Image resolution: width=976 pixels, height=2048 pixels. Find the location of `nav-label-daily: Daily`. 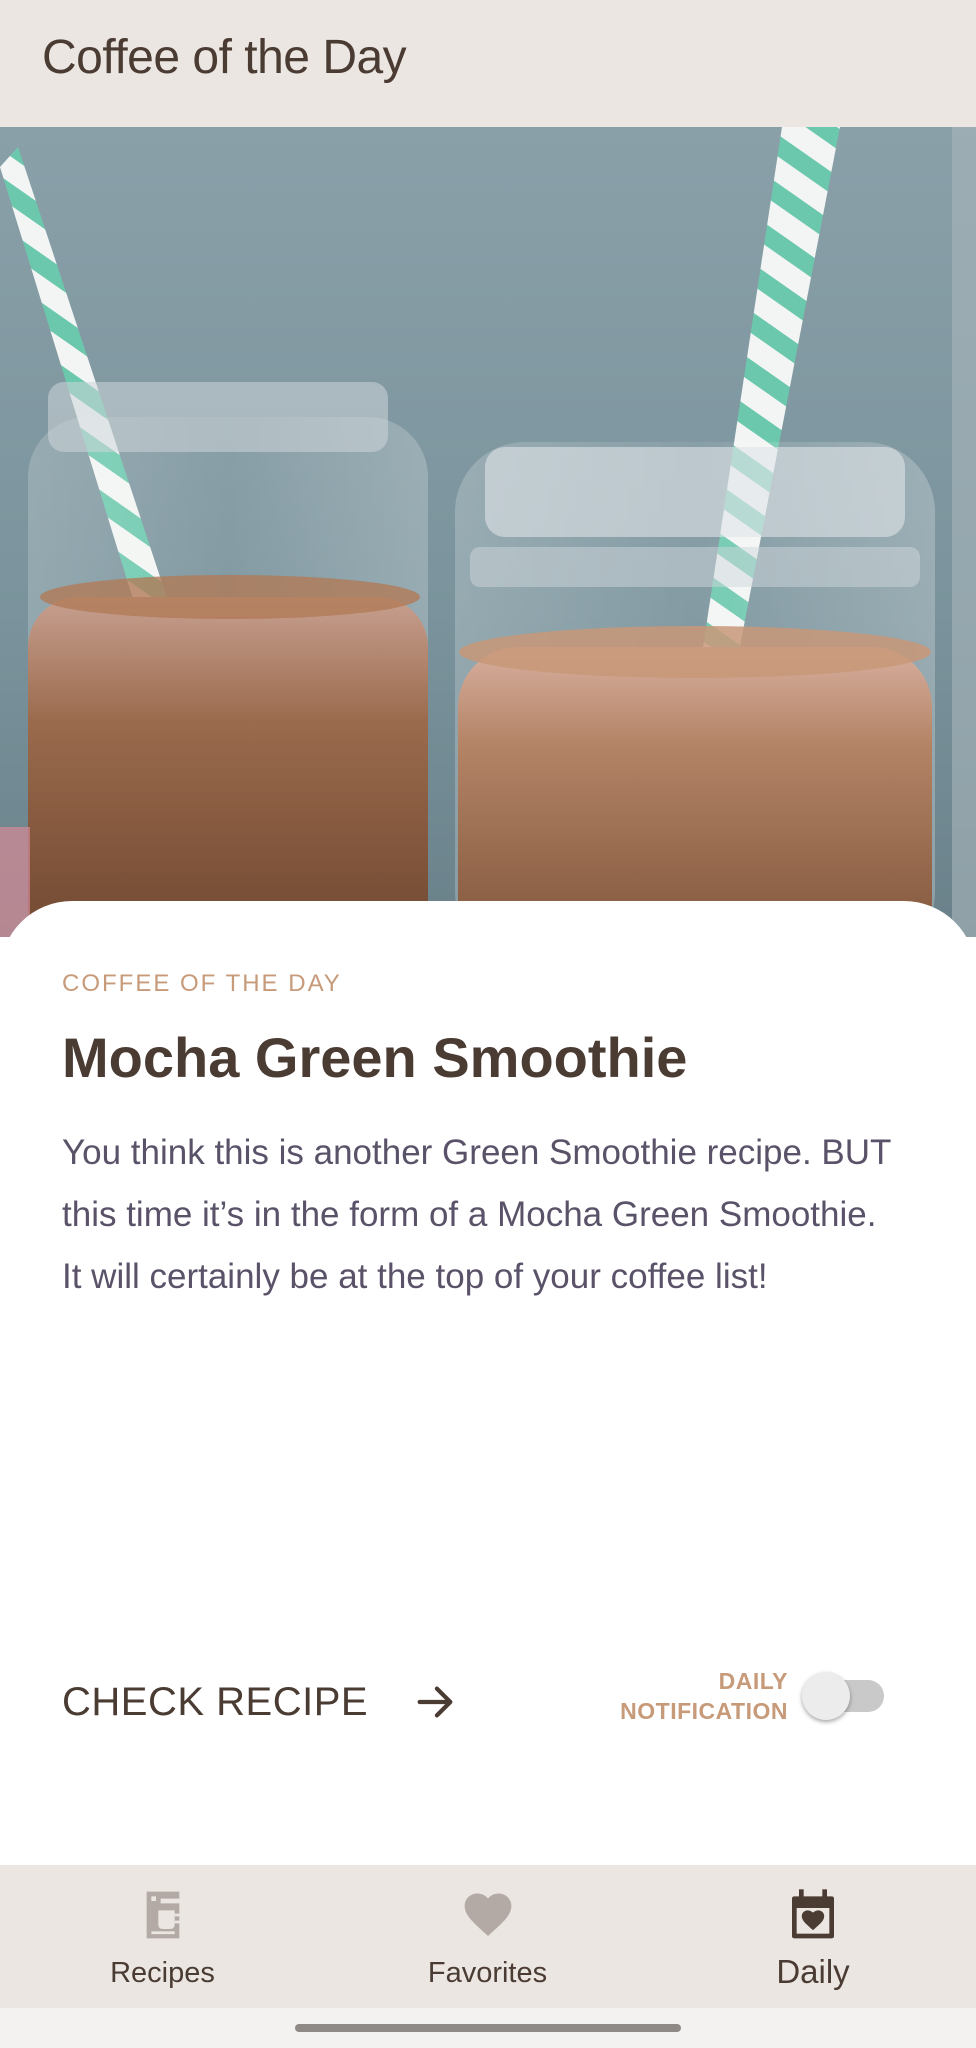

nav-label-daily: Daily is located at coordinates (813, 1971).